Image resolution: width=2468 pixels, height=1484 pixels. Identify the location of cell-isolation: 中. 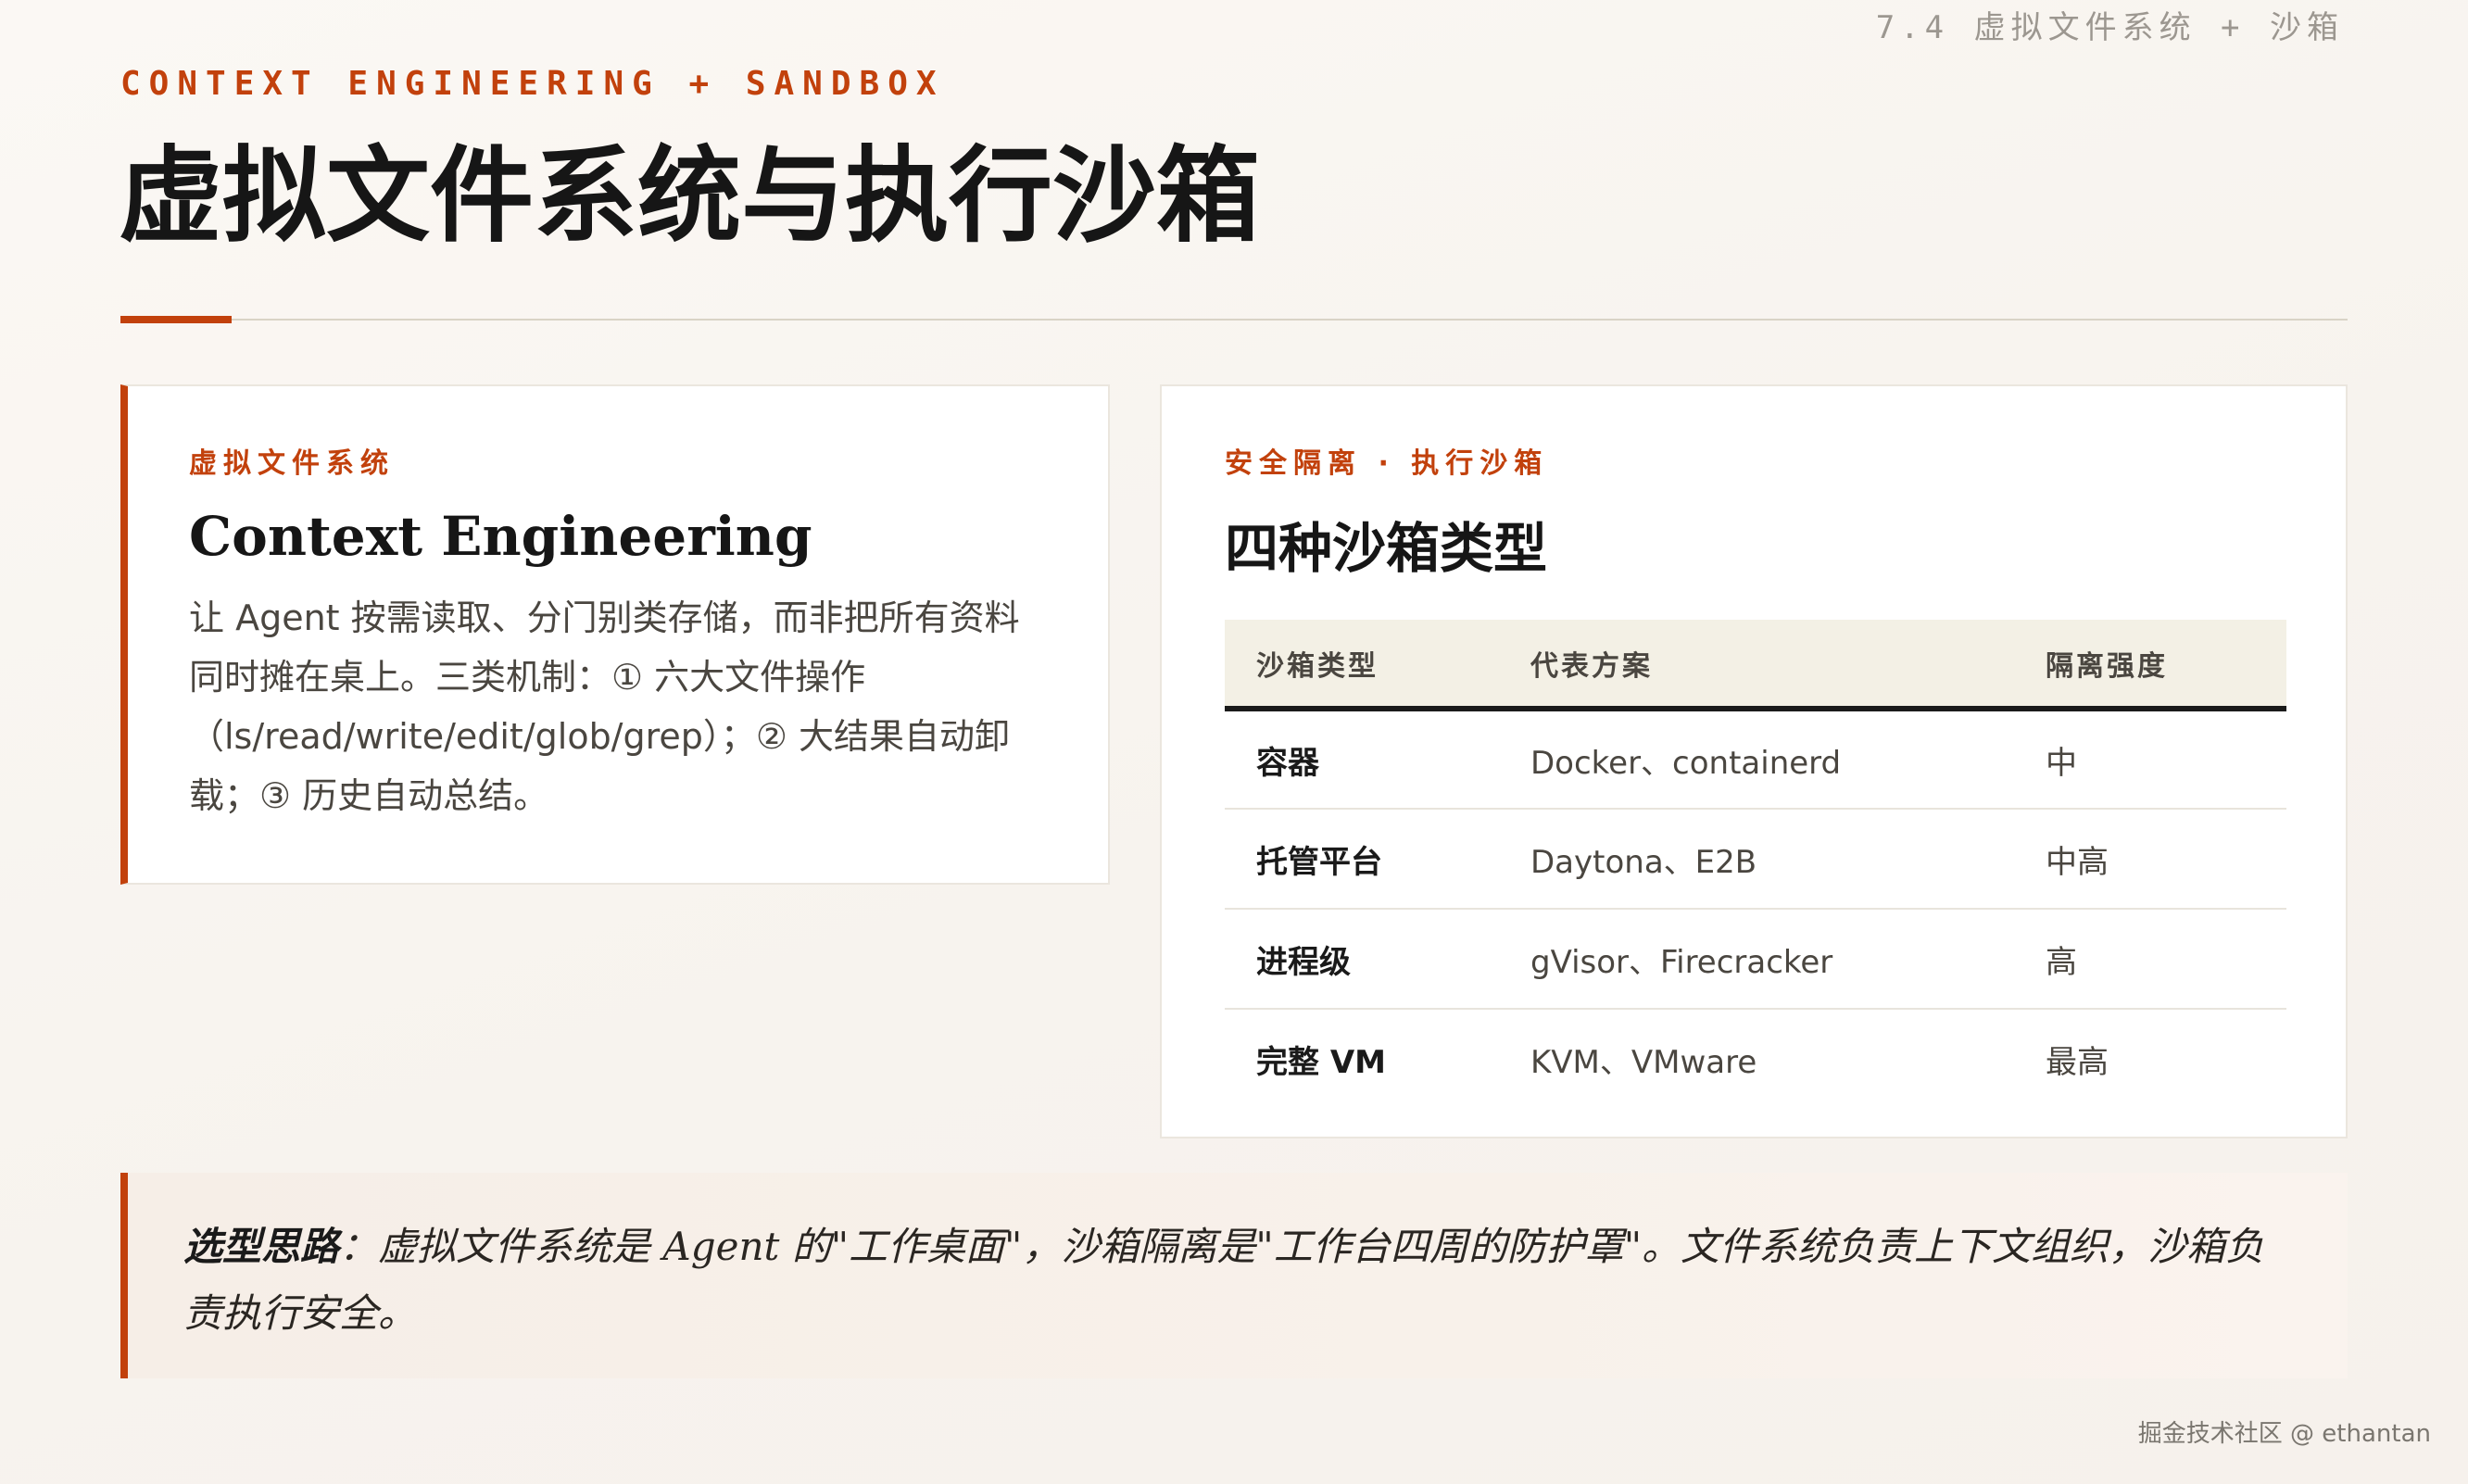
(2150, 759).